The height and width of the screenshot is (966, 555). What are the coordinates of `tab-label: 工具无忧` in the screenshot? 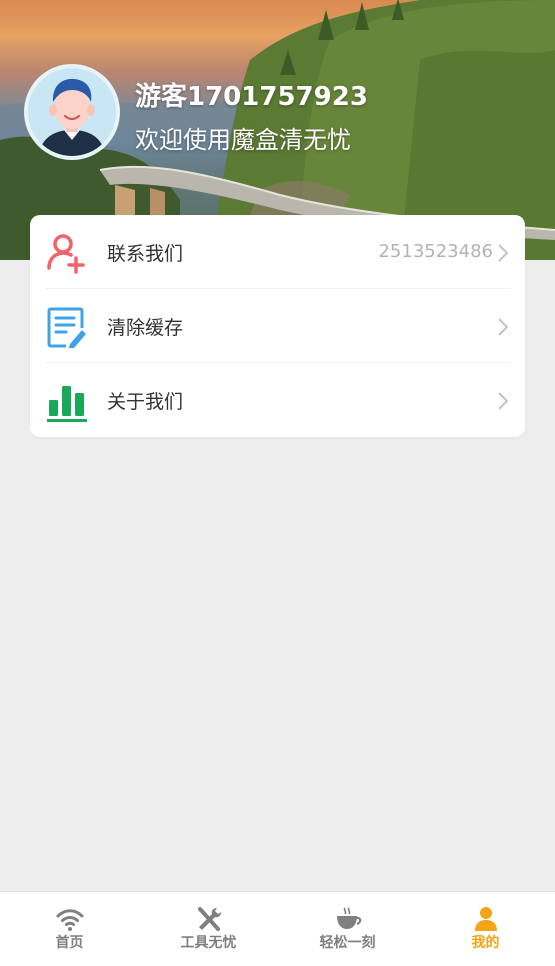 It's located at (208, 943).